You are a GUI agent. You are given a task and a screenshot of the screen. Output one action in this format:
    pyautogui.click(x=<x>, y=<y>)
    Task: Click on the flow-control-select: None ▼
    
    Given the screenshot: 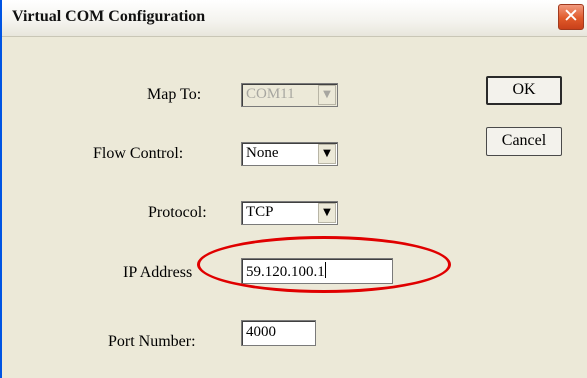 What is the action you would take?
    pyautogui.click(x=289, y=154)
    